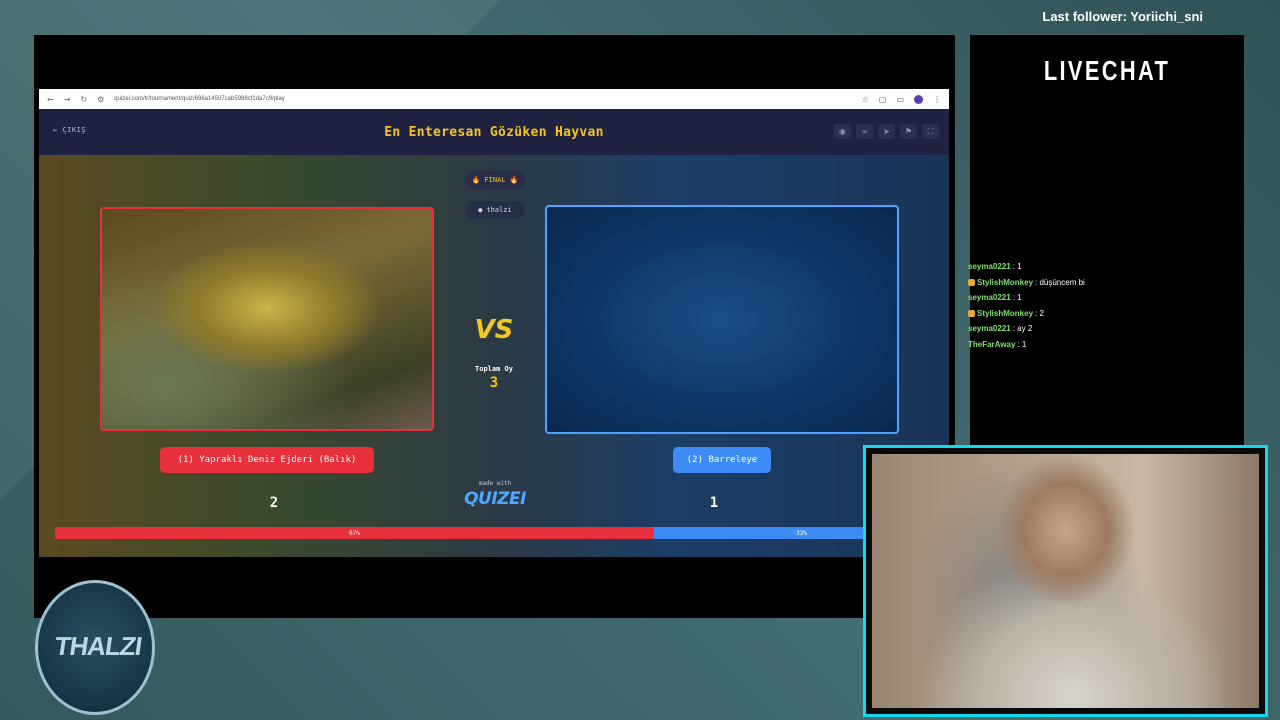 Image resolution: width=1280 pixels, height=720 pixels. Describe the element at coordinates (83, 99) in the screenshot. I see `reload-icon: ↻` at that location.